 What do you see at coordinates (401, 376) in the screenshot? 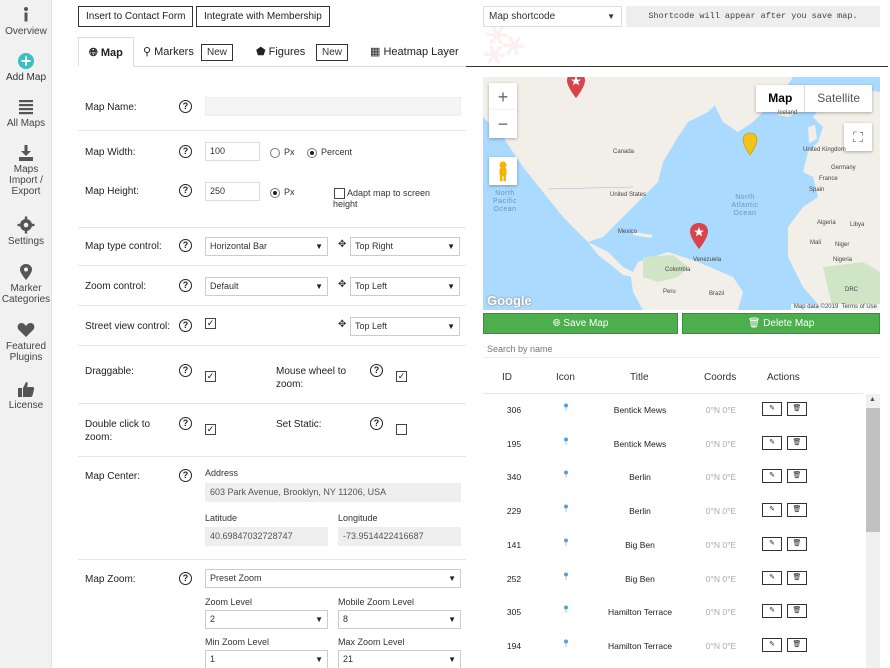
I see `mouse-wheel-checkbox: ✓` at bounding box center [401, 376].